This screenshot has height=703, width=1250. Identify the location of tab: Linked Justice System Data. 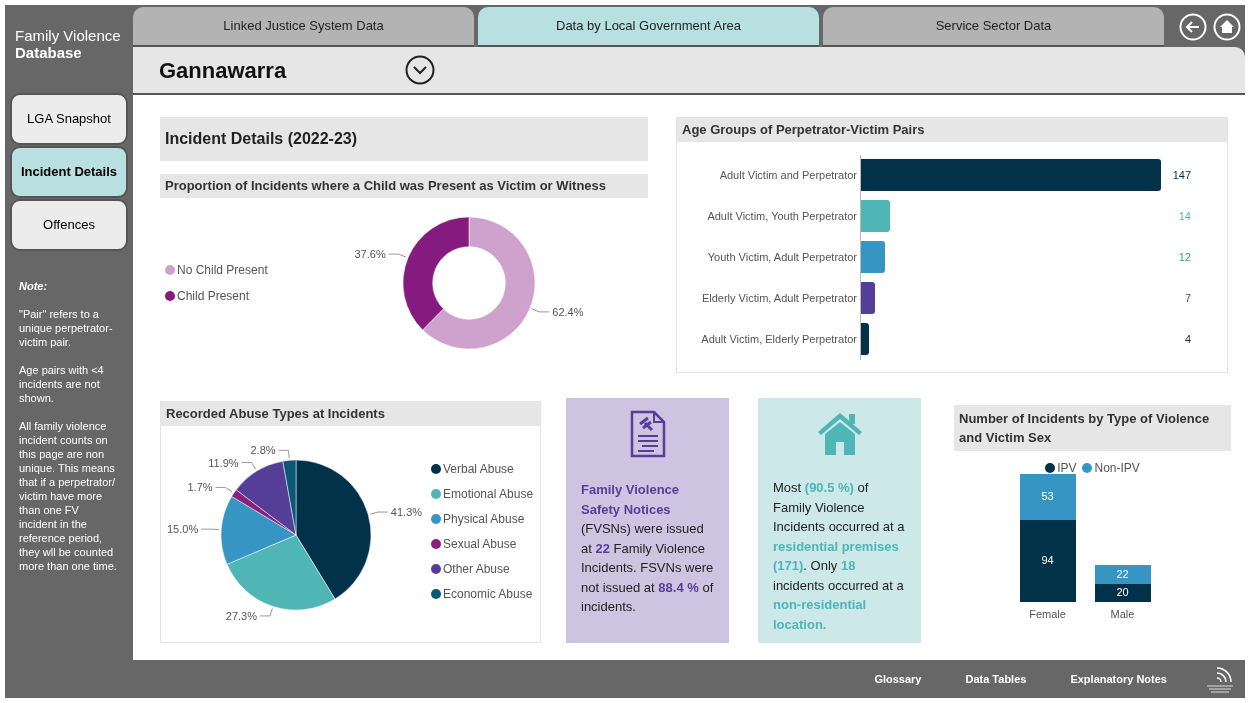
(303, 27).